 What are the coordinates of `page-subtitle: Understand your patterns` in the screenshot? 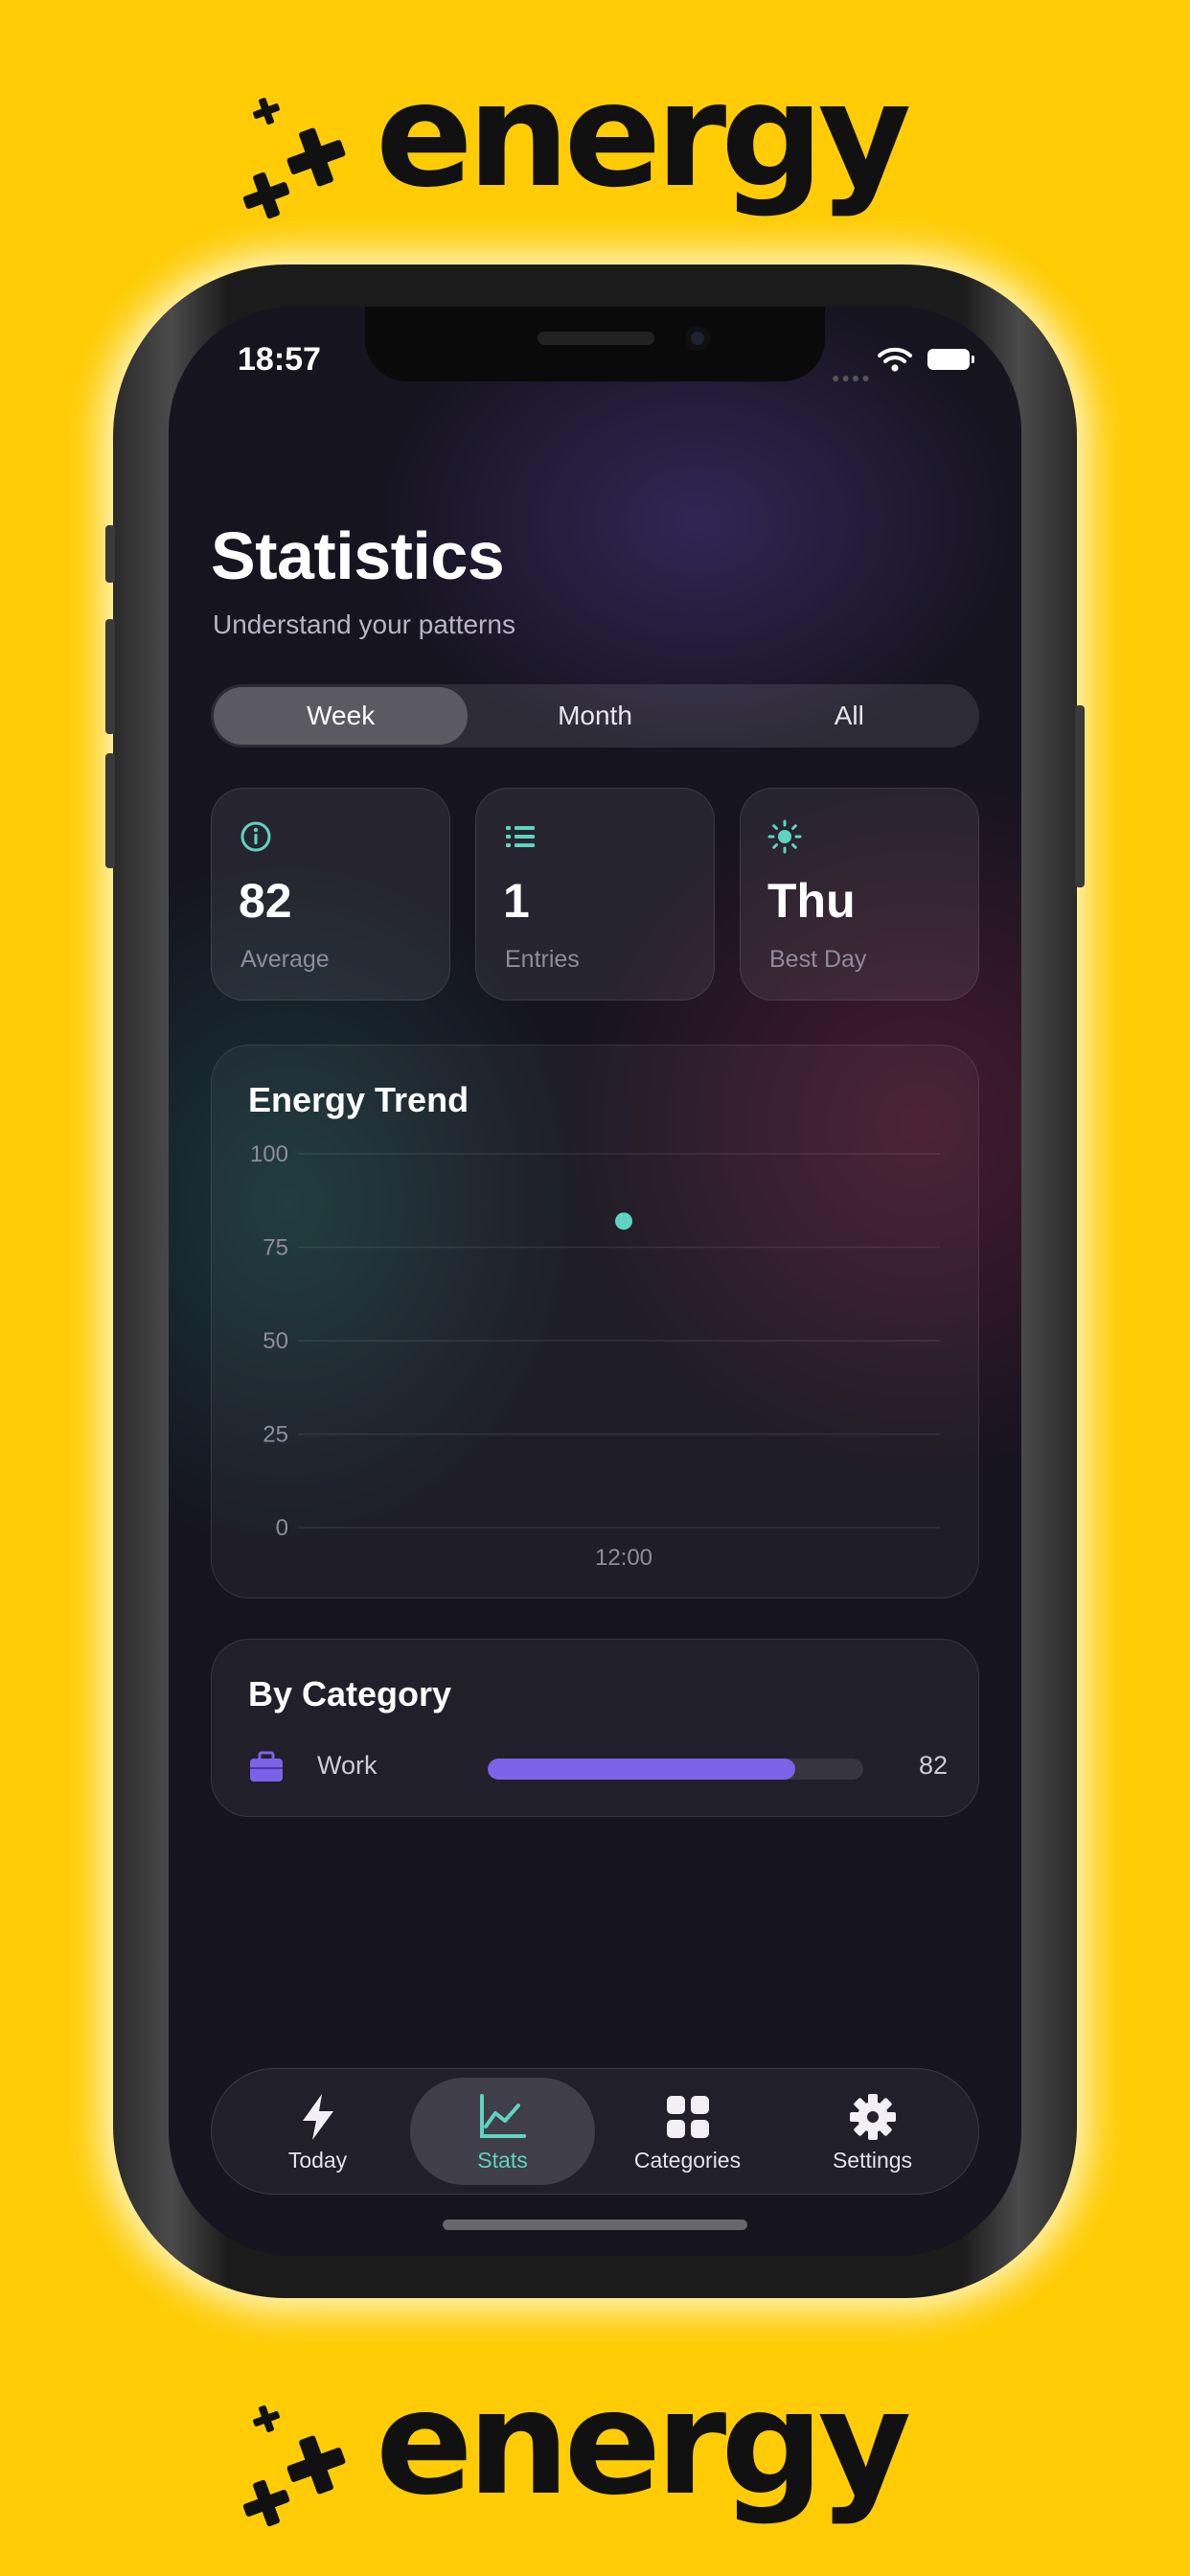 It's located at (364, 624).